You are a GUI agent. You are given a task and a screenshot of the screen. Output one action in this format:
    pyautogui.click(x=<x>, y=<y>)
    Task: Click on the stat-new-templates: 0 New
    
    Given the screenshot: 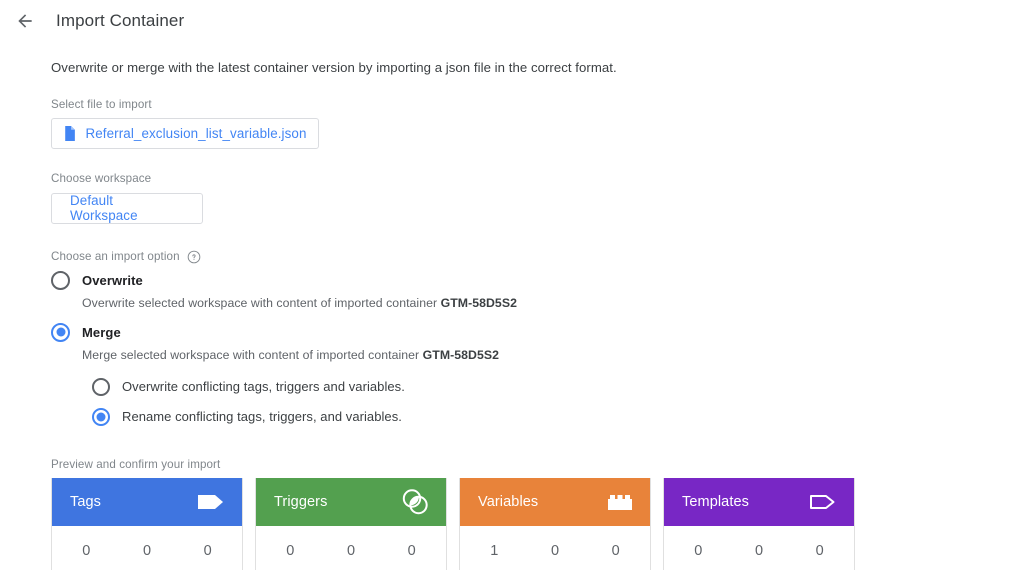 What is the action you would take?
    pyautogui.click(x=698, y=556)
    